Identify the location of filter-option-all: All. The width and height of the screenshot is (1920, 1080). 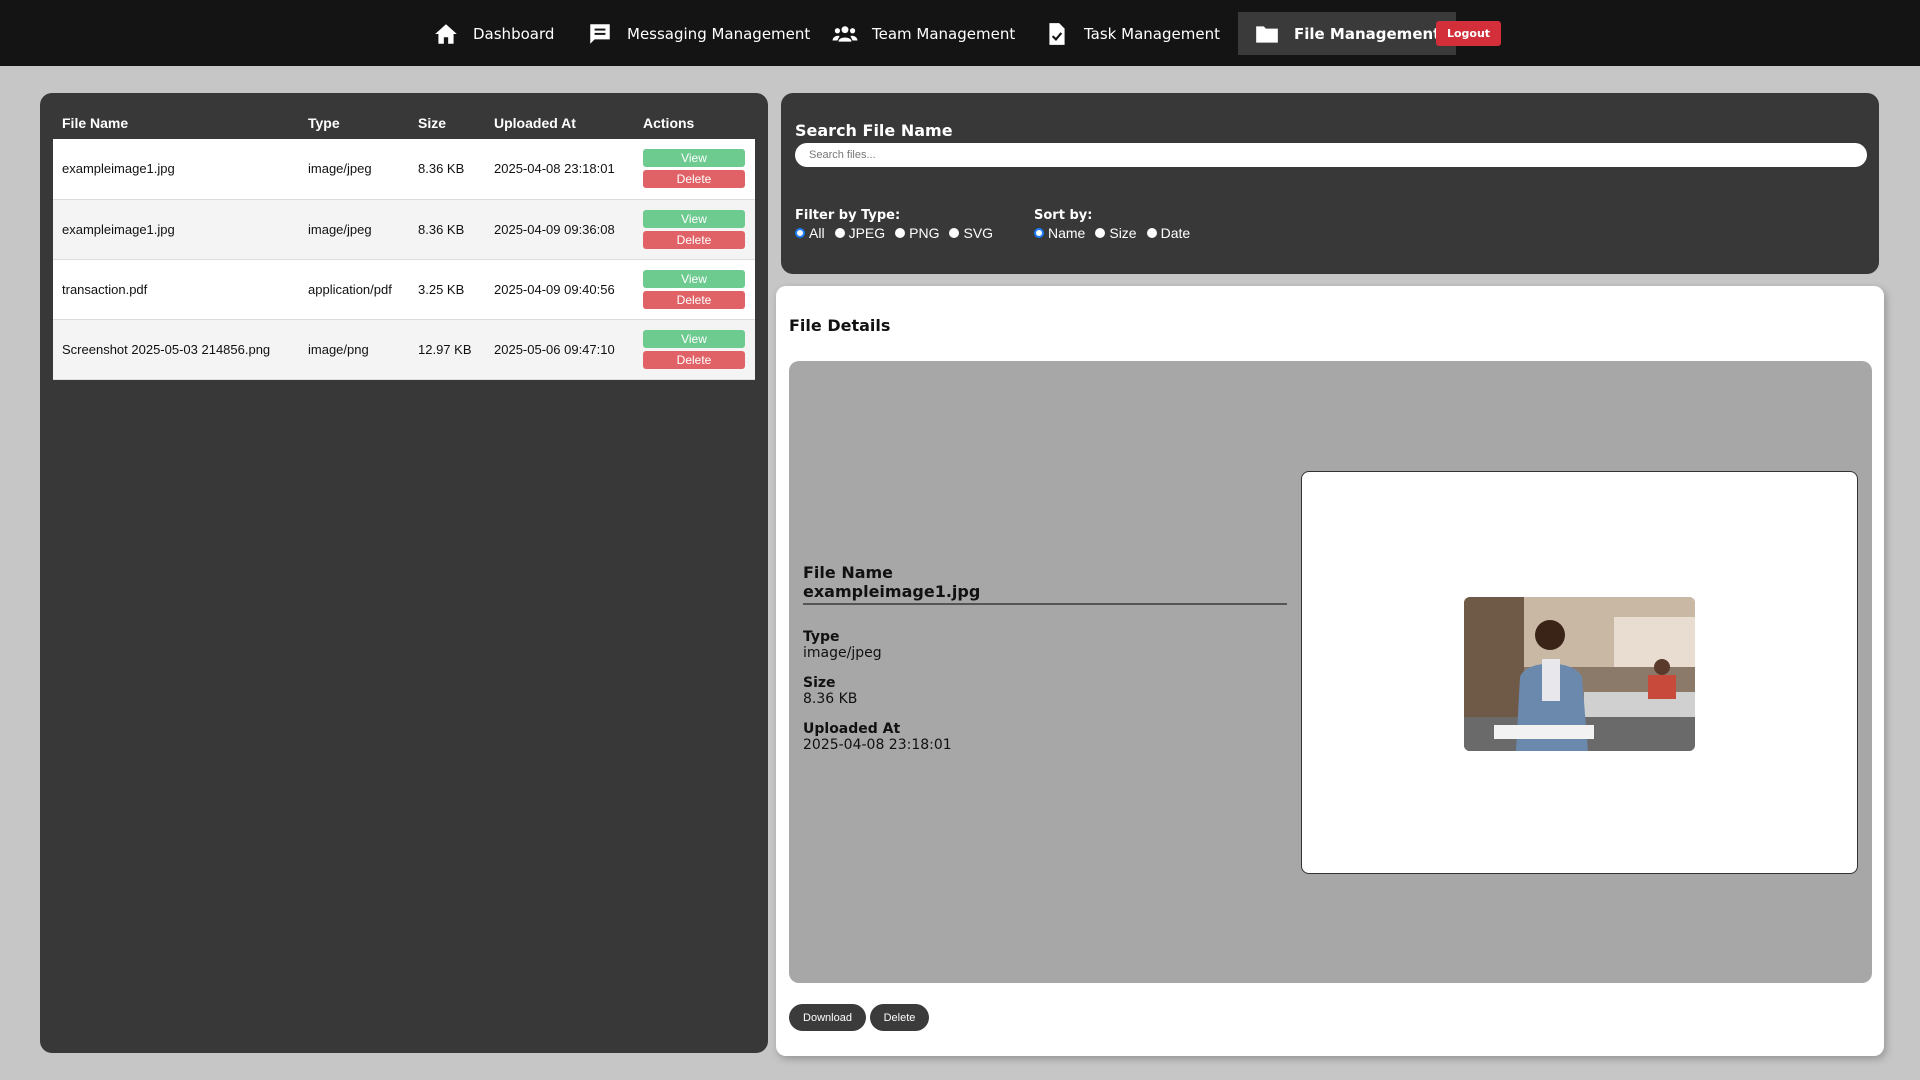
(810, 233).